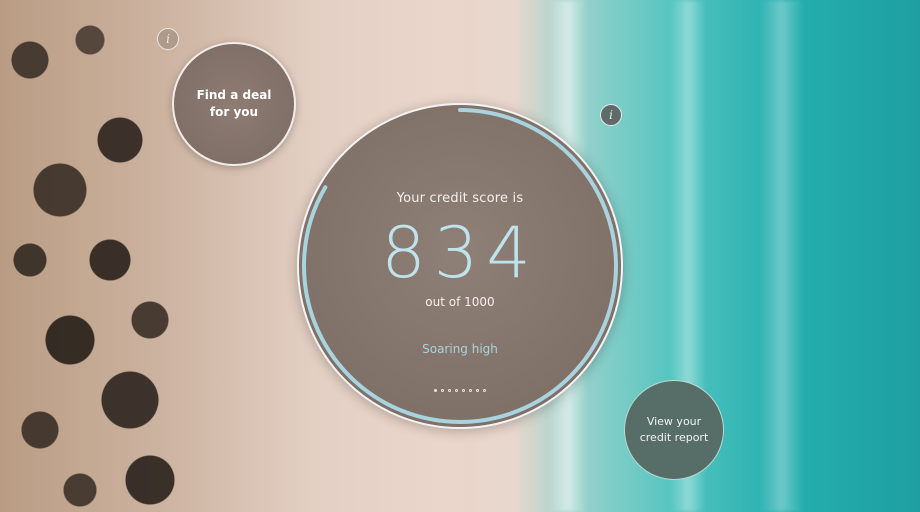 The height and width of the screenshot is (512, 920). I want to click on find-deal-label: Find a deal for you, so click(234, 103).